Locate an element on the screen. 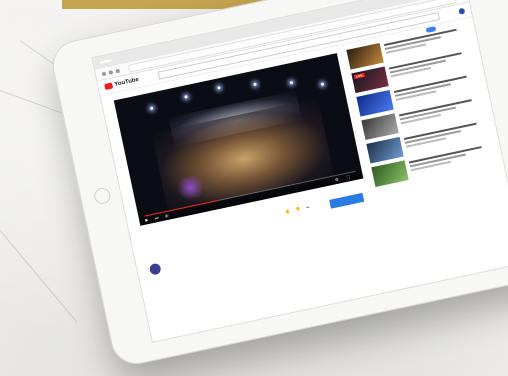 The width and height of the screenshot is (508, 376). youtube-logo: YouTube is located at coordinates (122, 83).